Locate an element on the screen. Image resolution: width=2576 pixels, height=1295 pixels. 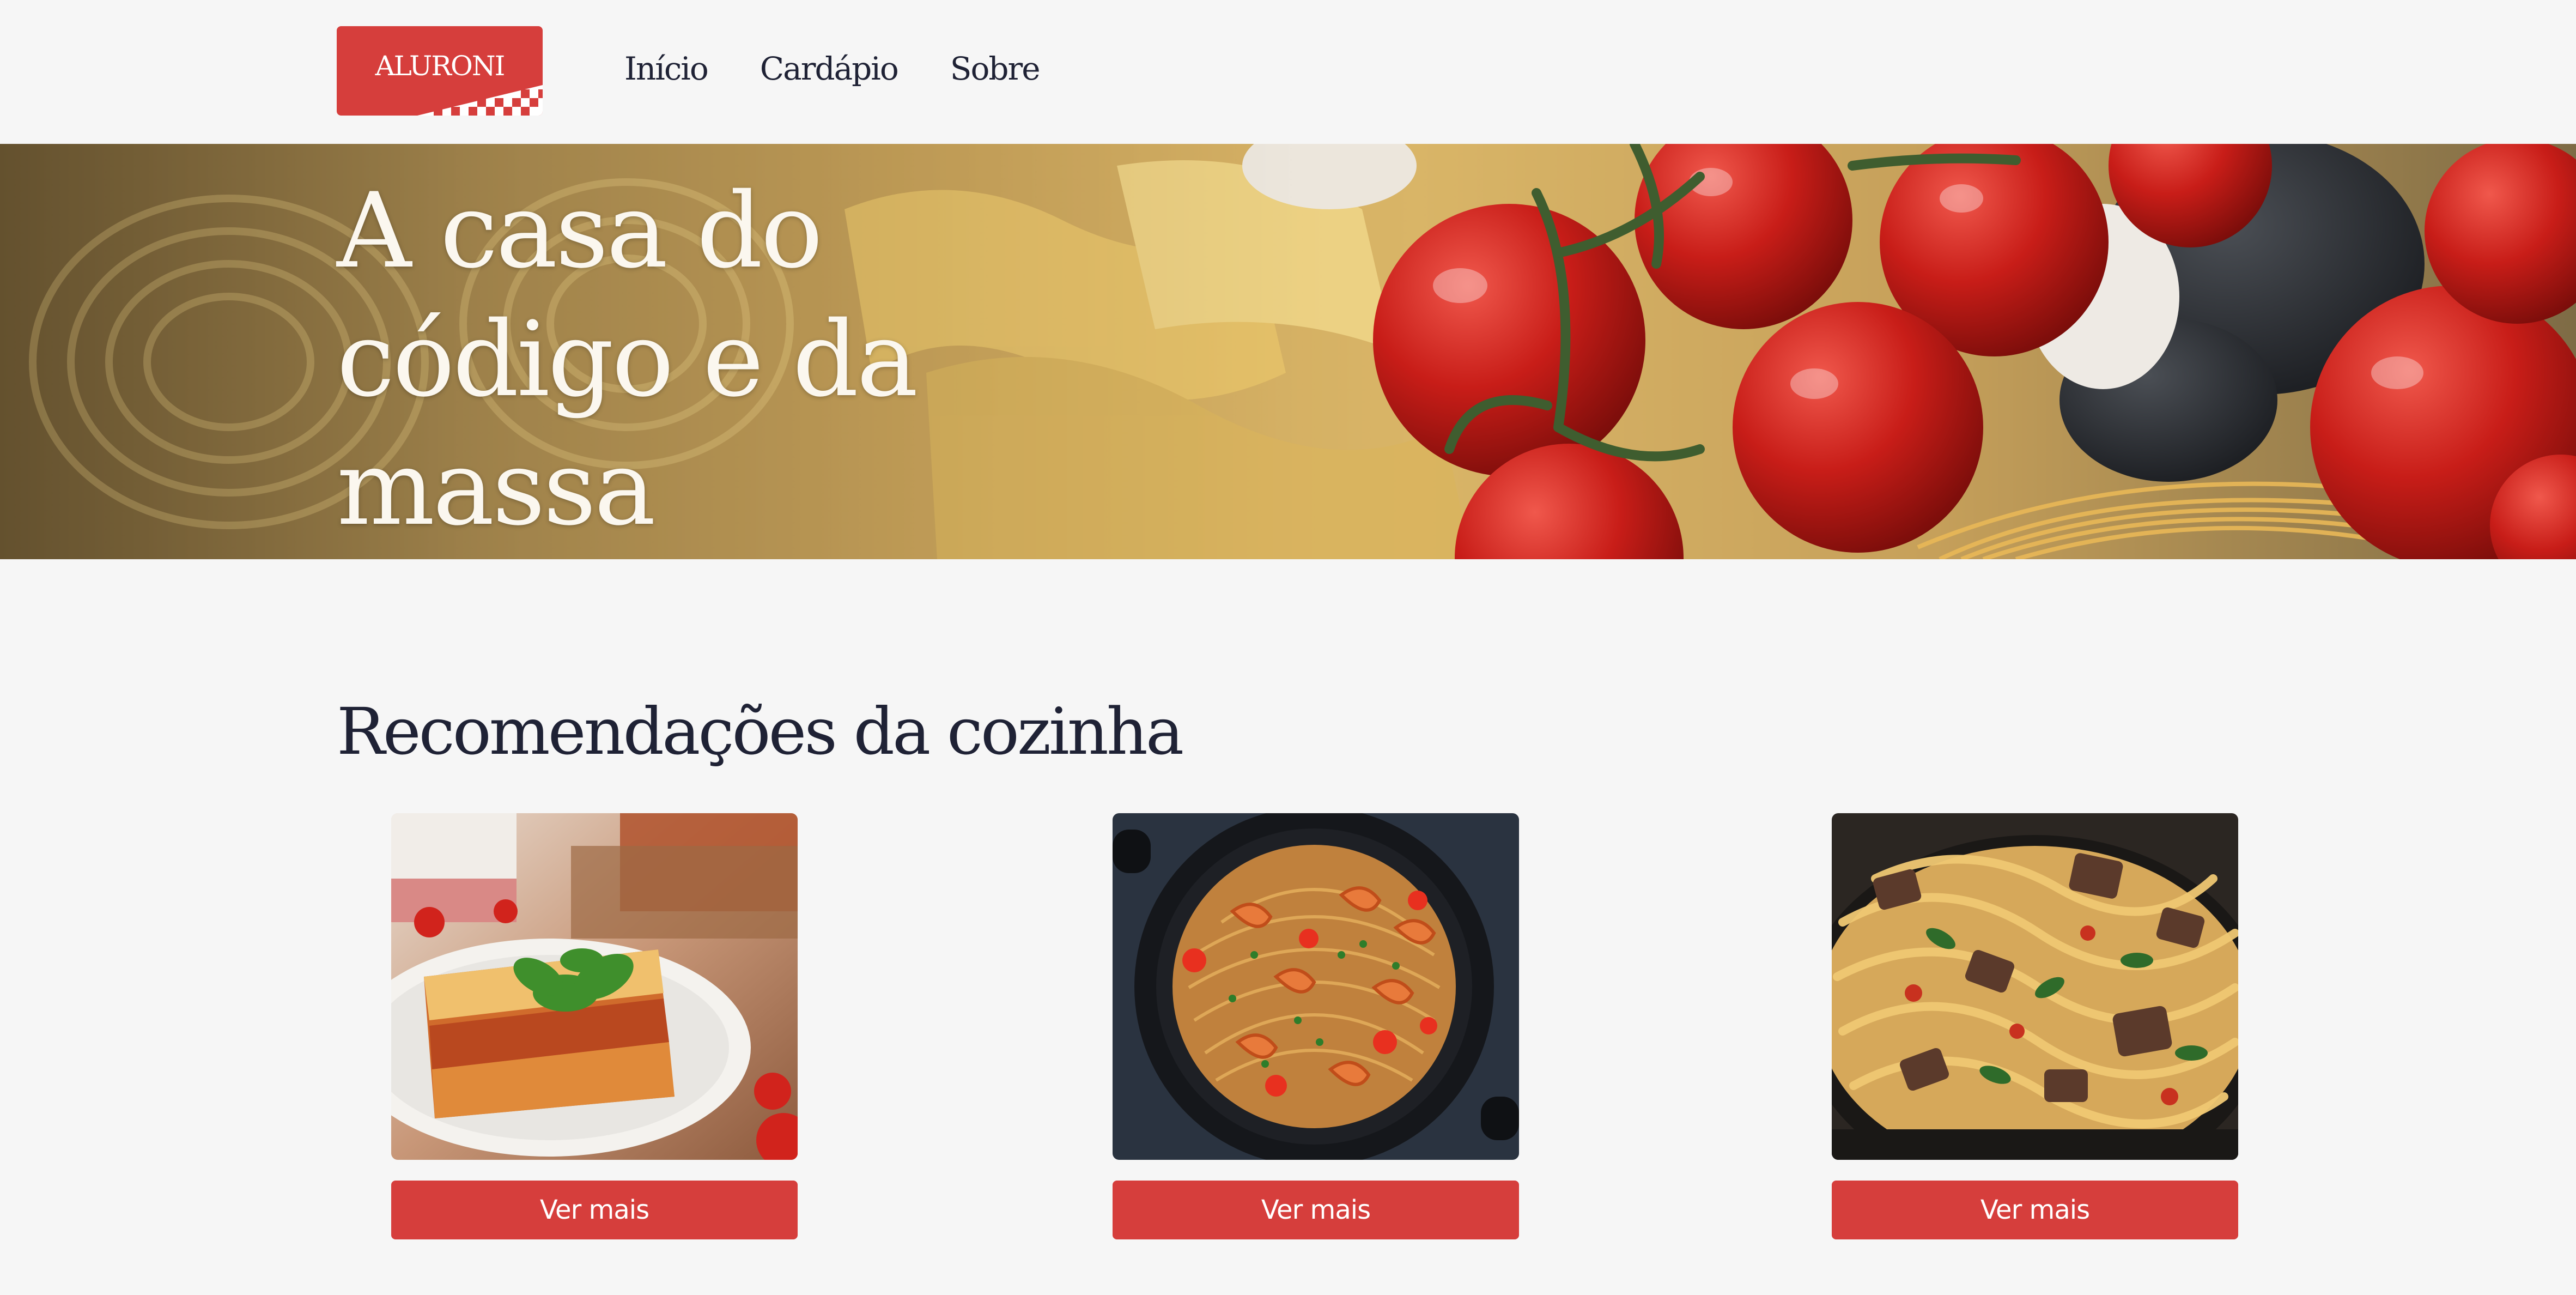
lasagna-photo is located at coordinates (594, 986).